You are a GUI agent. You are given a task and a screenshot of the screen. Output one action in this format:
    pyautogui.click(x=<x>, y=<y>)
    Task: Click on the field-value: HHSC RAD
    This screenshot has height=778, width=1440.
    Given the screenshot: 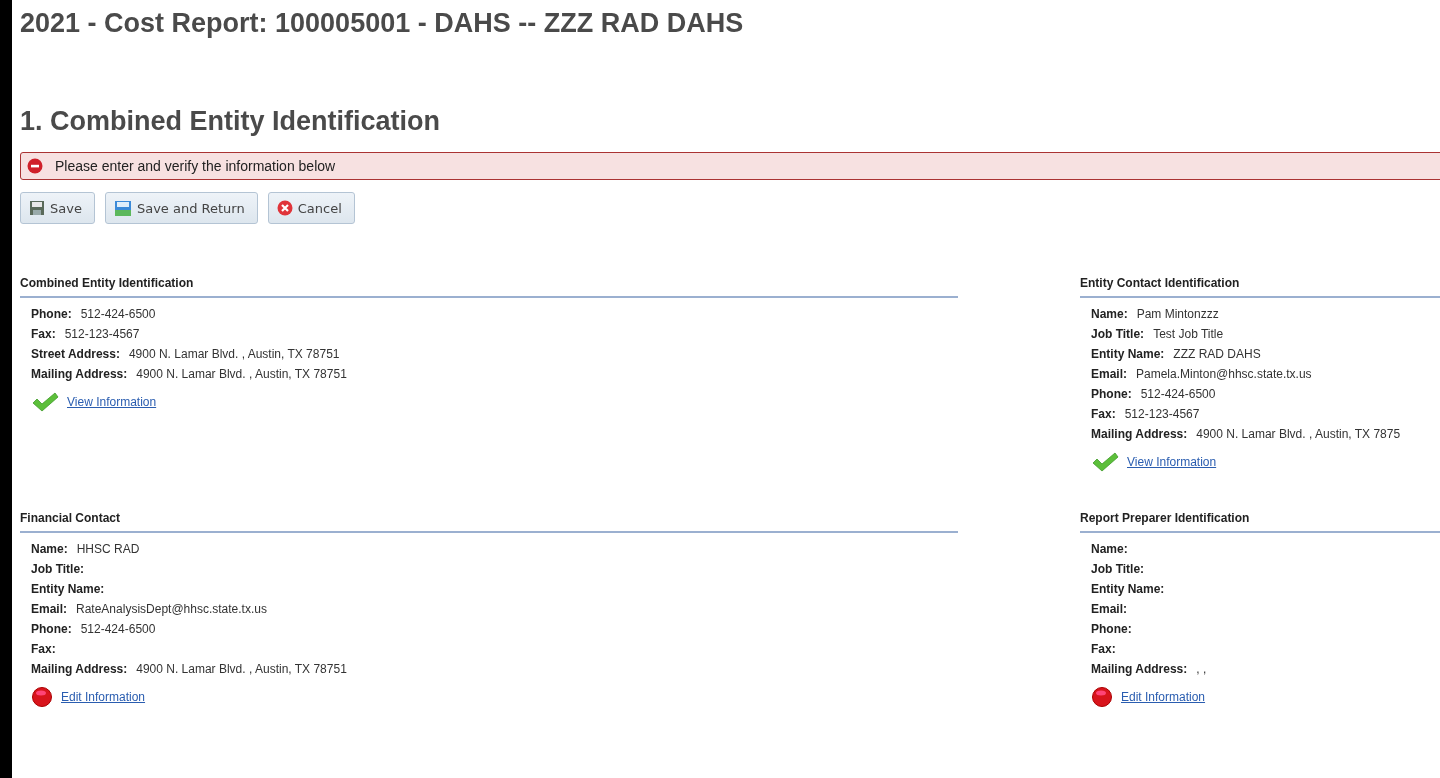 What is the action you would take?
    pyautogui.click(x=108, y=549)
    